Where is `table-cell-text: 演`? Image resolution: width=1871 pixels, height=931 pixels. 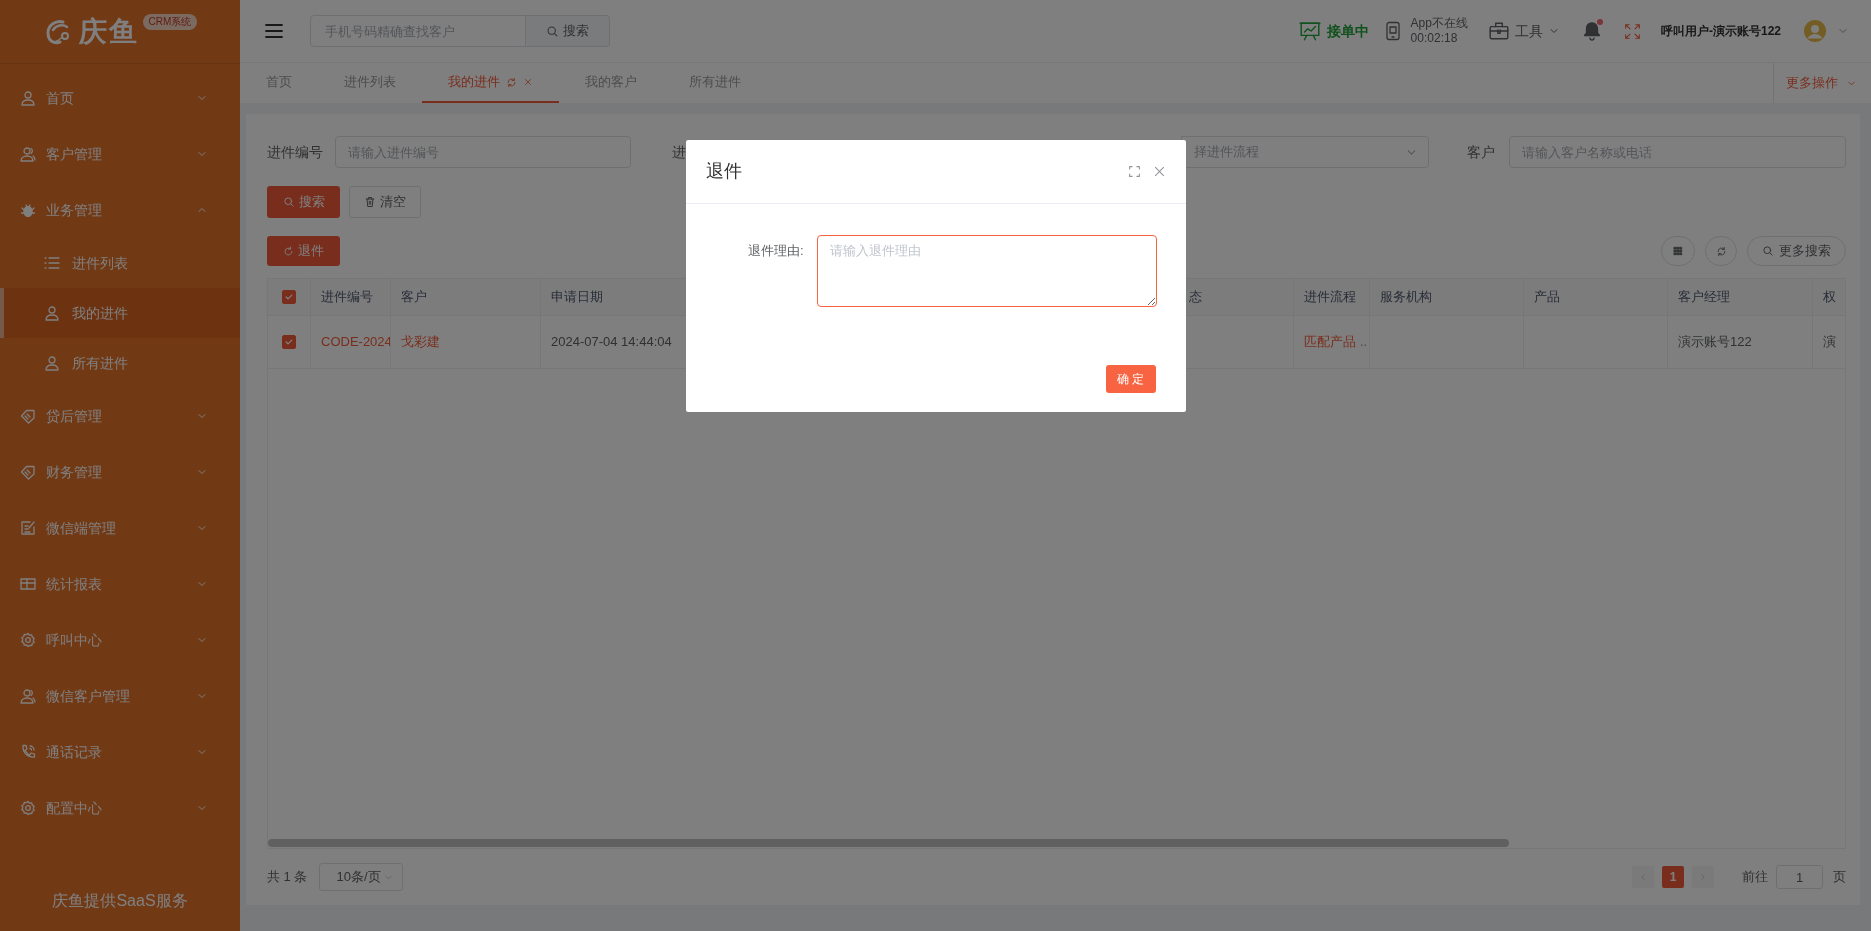 table-cell-text: 演 is located at coordinates (1829, 342).